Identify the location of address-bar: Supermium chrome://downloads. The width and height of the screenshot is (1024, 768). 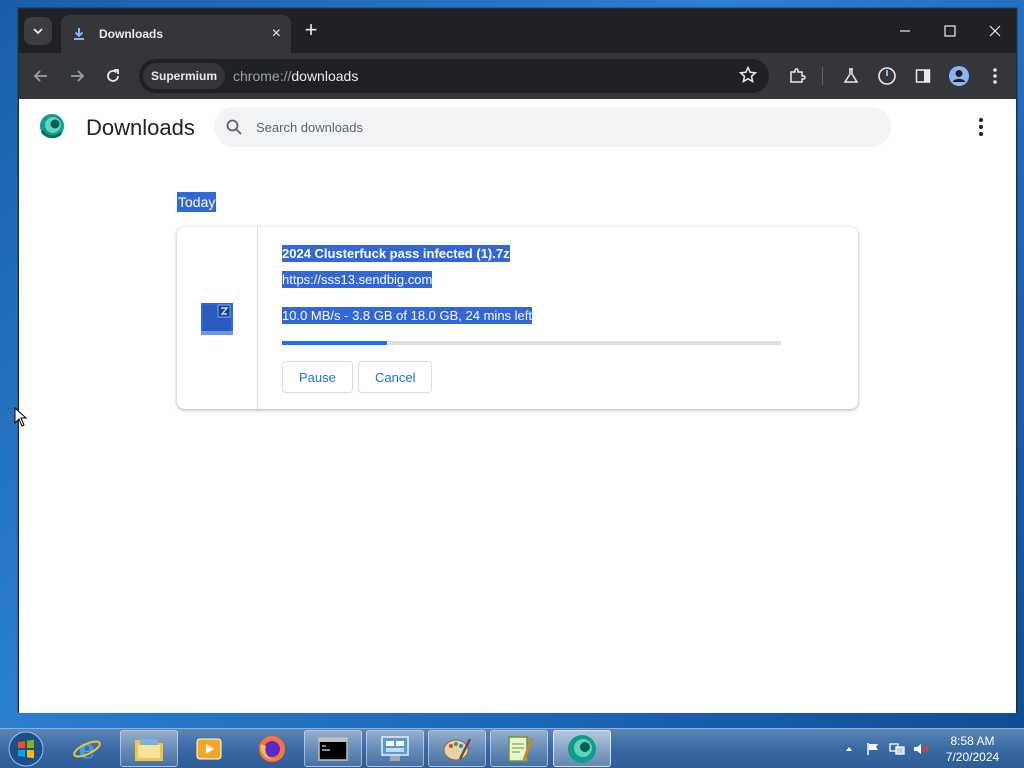
(454, 76).